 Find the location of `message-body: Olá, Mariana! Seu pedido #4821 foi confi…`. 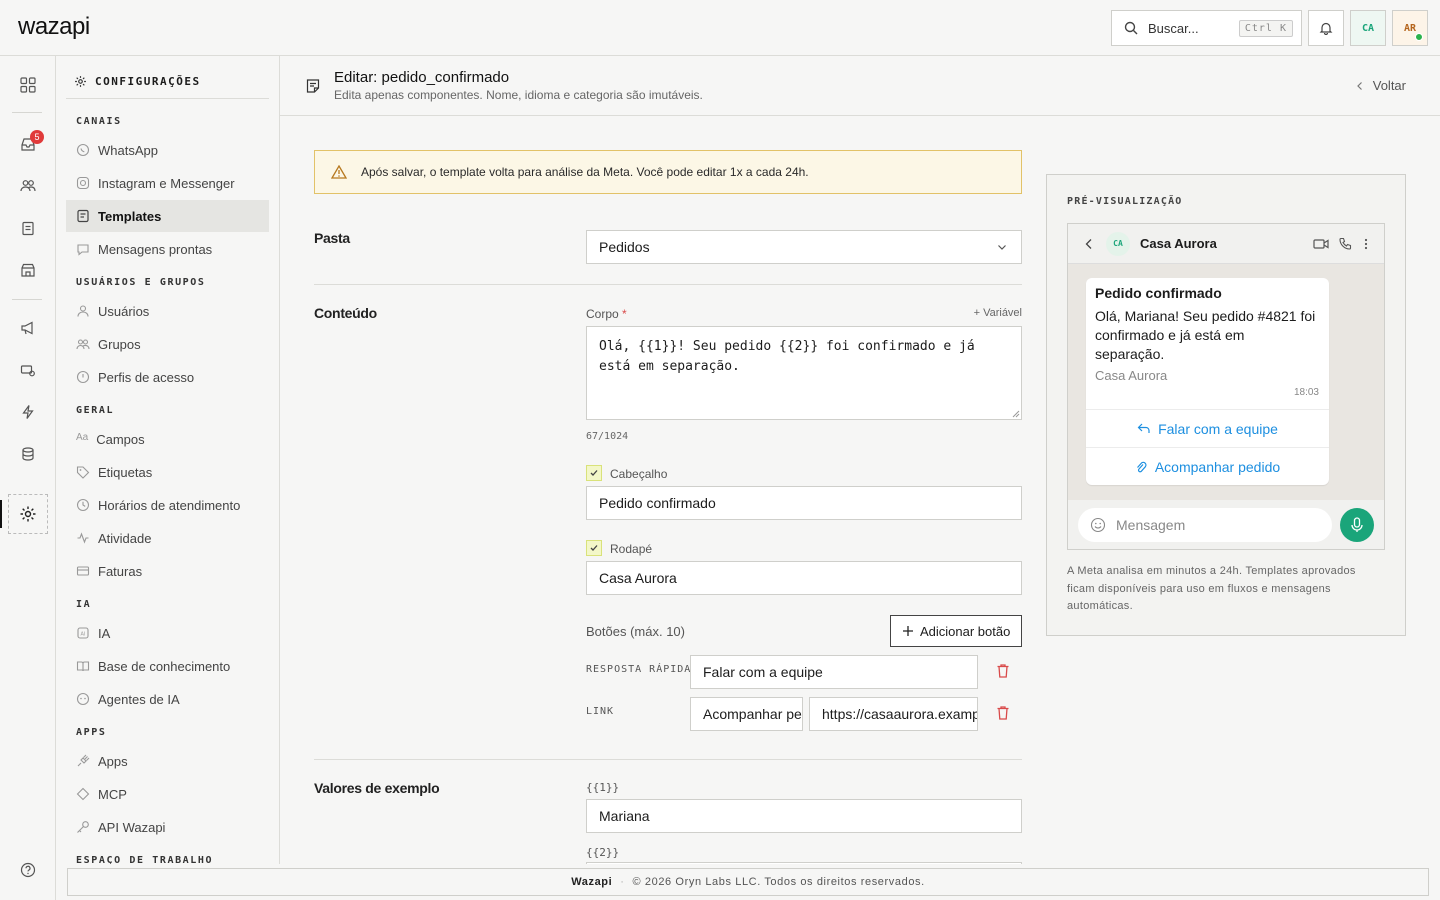

message-body: Olá, Mariana! Seu pedido #4821 foi confi… is located at coordinates (1205, 335).